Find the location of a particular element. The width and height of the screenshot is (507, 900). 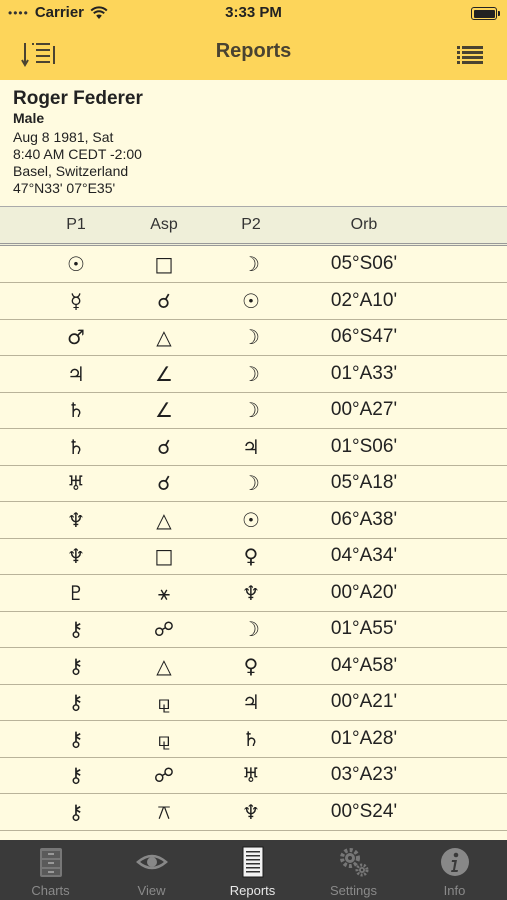

aspect-glyph: □ is located at coordinates (164, 556).